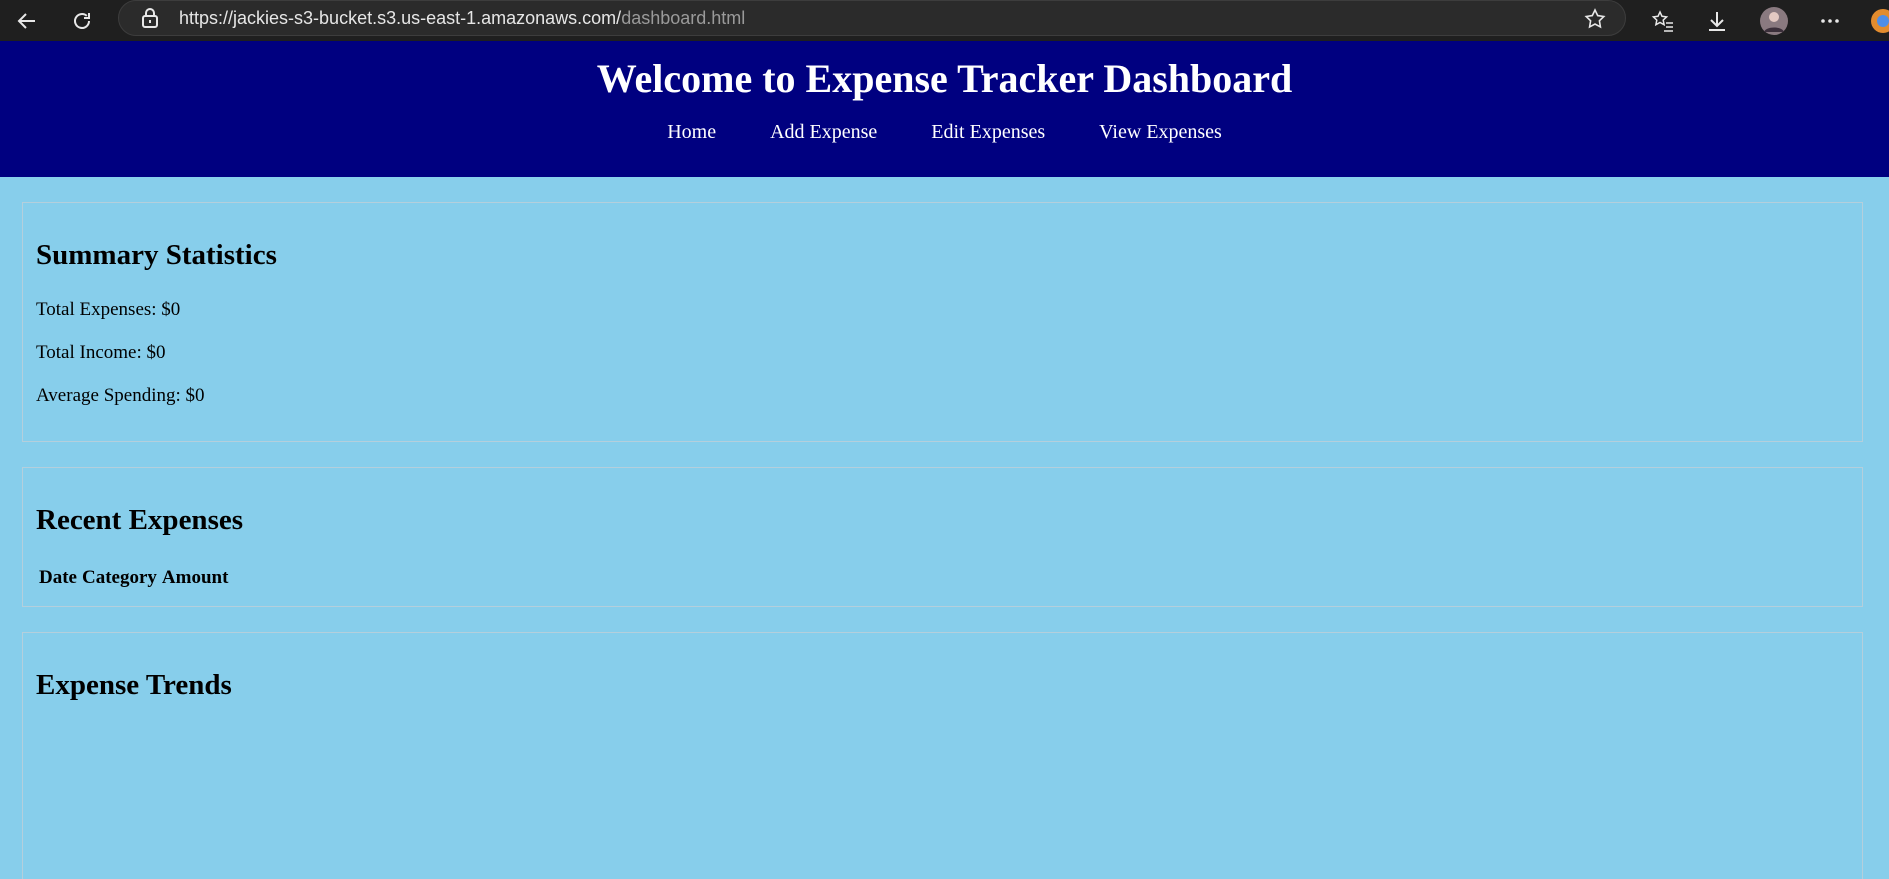 This screenshot has width=1889, height=879. What do you see at coordinates (1160, 132) in the screenshot?
I see `nav-view-expenses-link: View Expenses` at bounding box center [1160, 132].